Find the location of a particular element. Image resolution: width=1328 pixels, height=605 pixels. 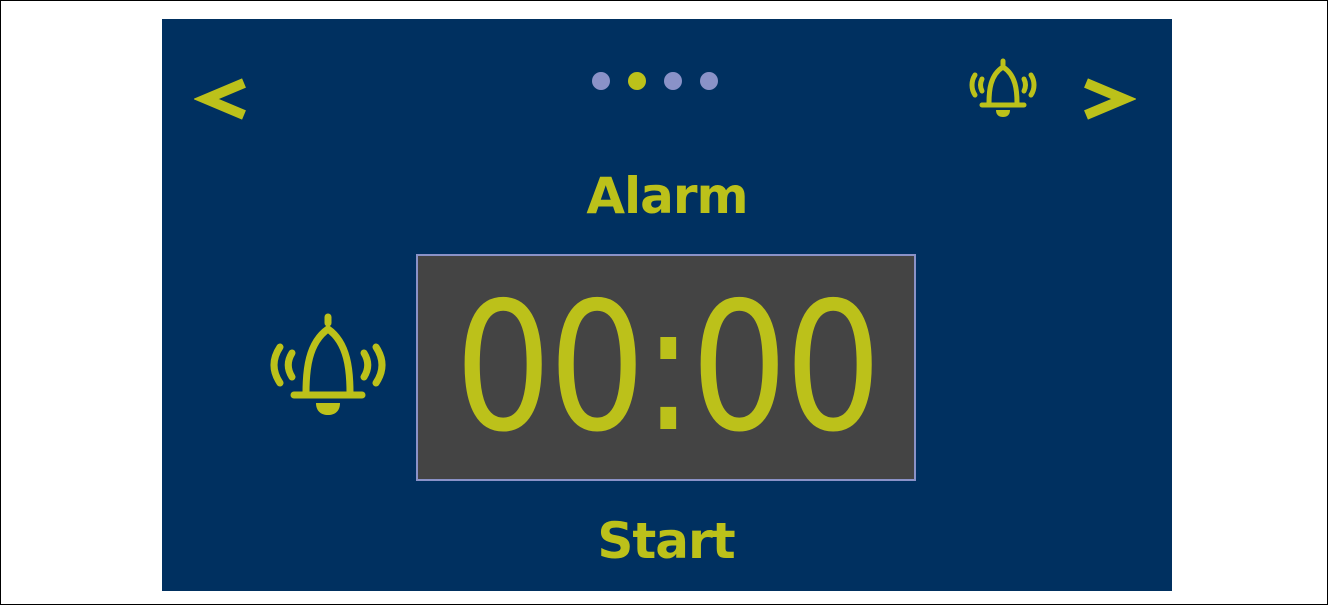

alarm-time-value: 00:00 is located at coordinates (667, 367).